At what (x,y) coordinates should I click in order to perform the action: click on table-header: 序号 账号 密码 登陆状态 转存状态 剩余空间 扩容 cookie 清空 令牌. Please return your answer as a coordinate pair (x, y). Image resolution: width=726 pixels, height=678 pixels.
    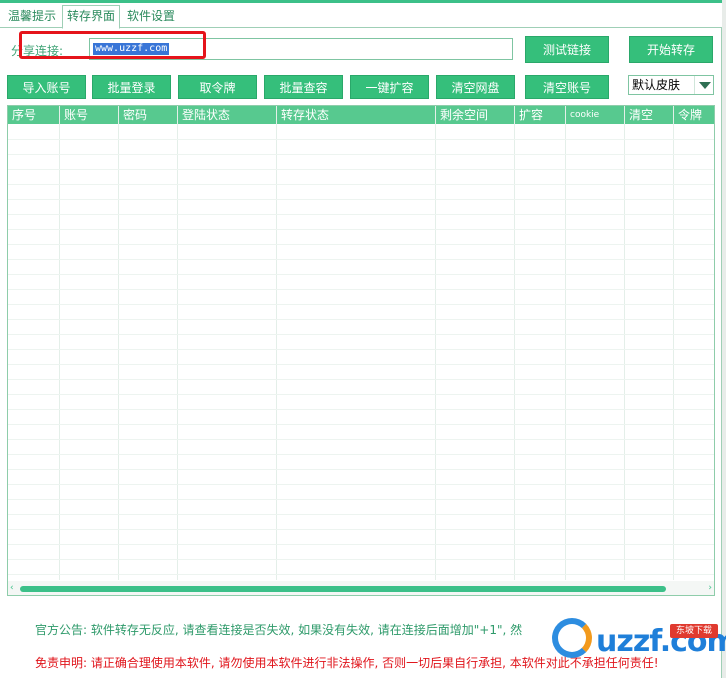
    Looking at the image, I should click on (361, 115).